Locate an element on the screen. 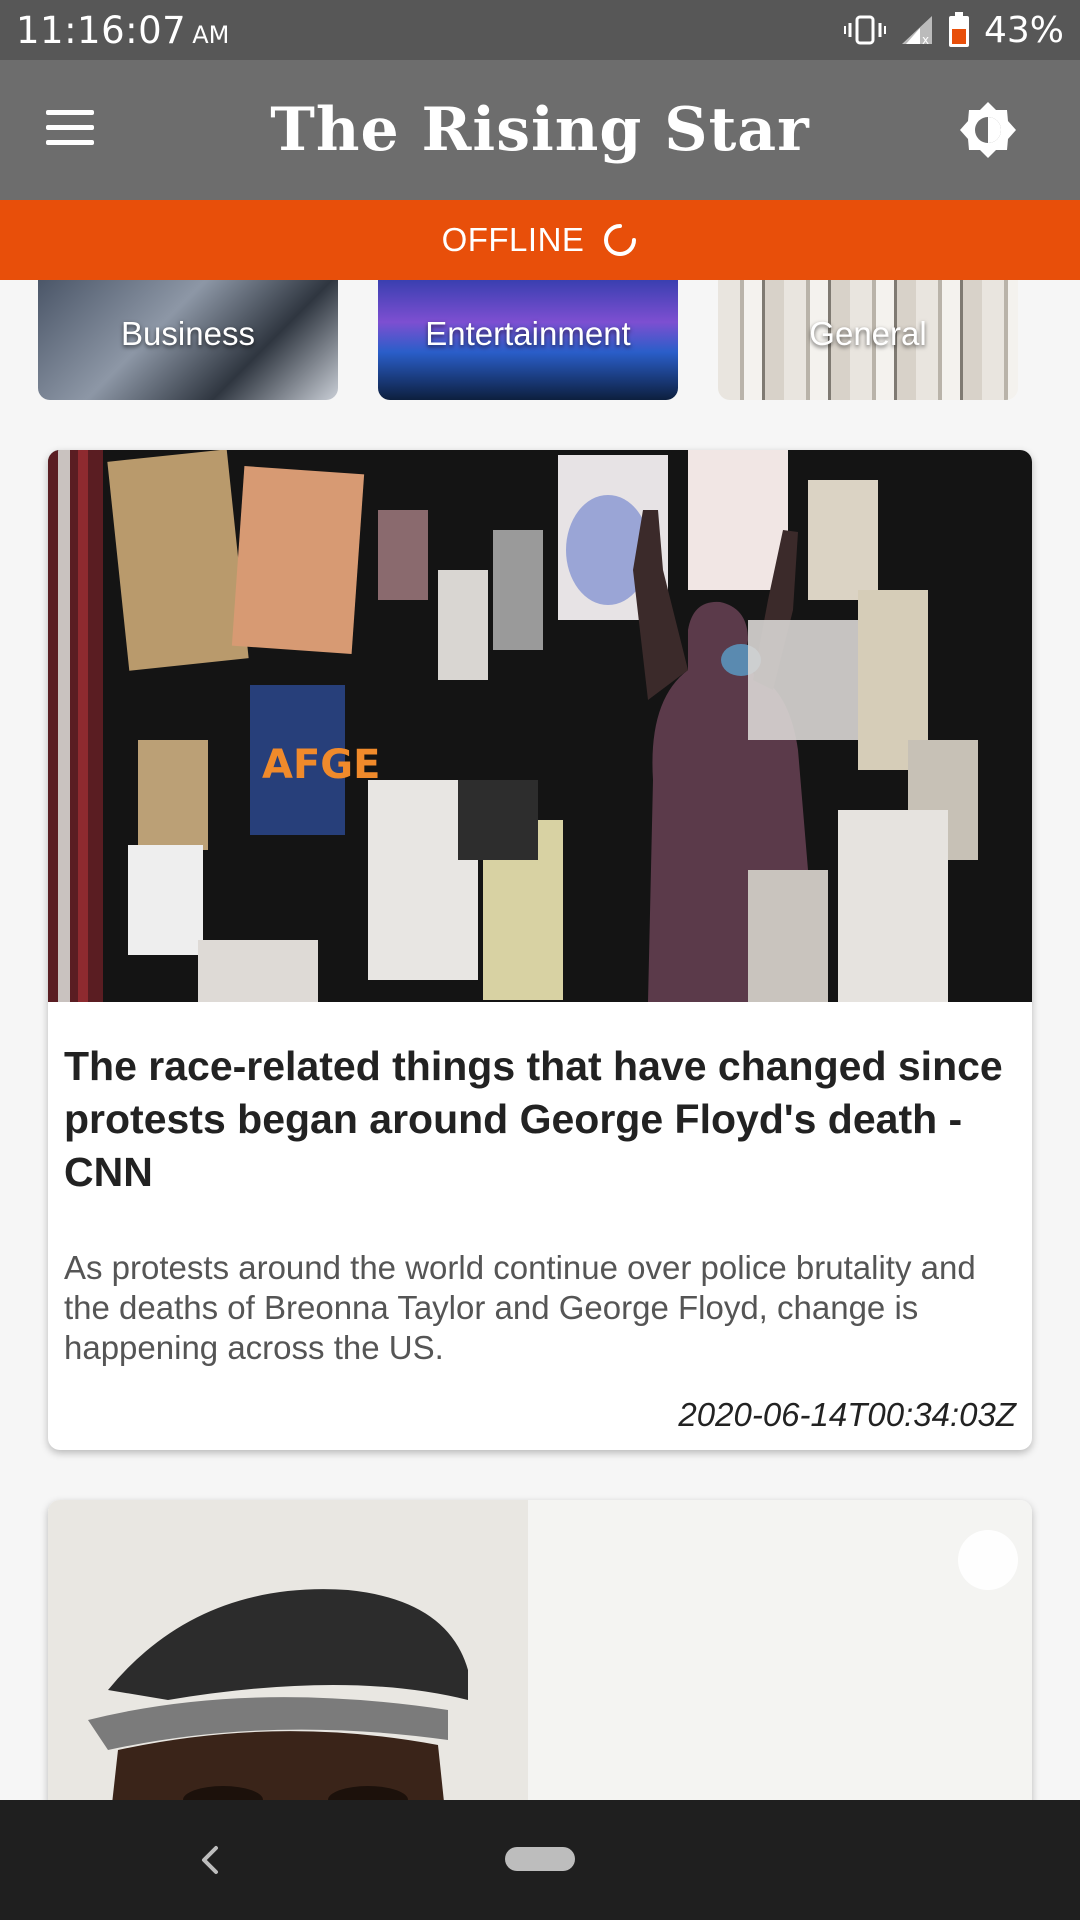  category-general: General is located at coordinates (868, 340).